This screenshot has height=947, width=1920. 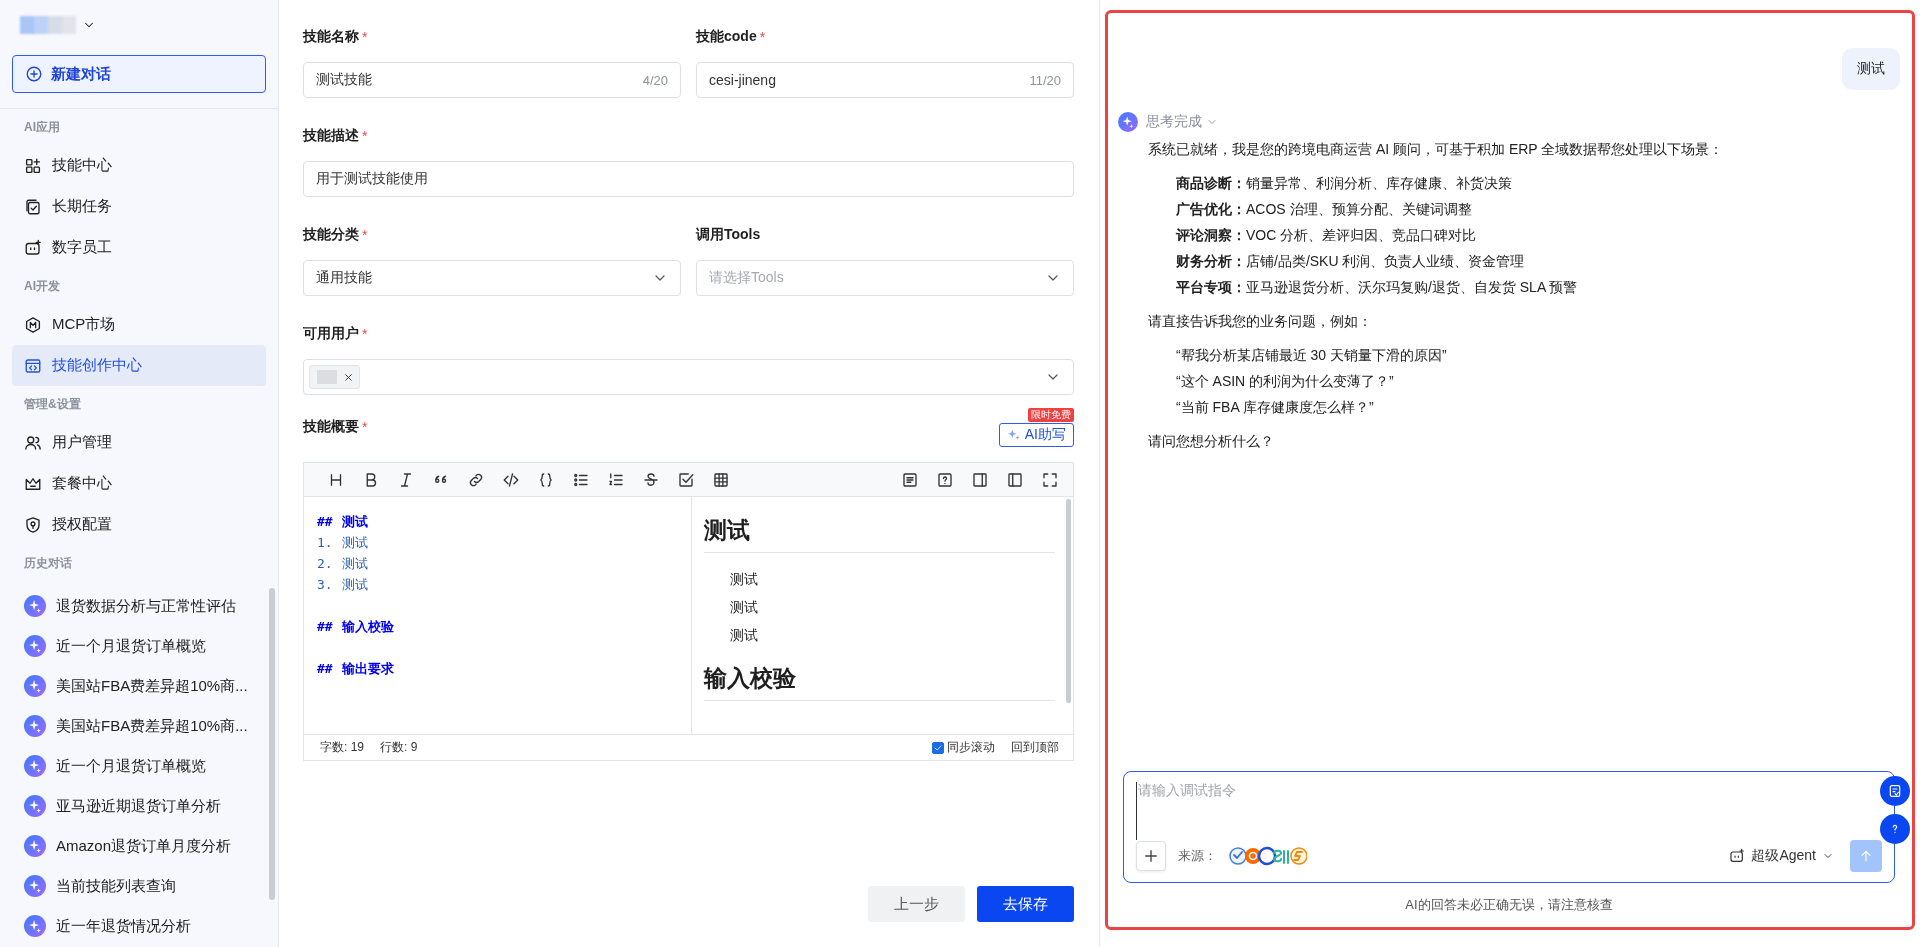 I want to click on markdown-line: 3. 测试, so click(x=343, y=585).